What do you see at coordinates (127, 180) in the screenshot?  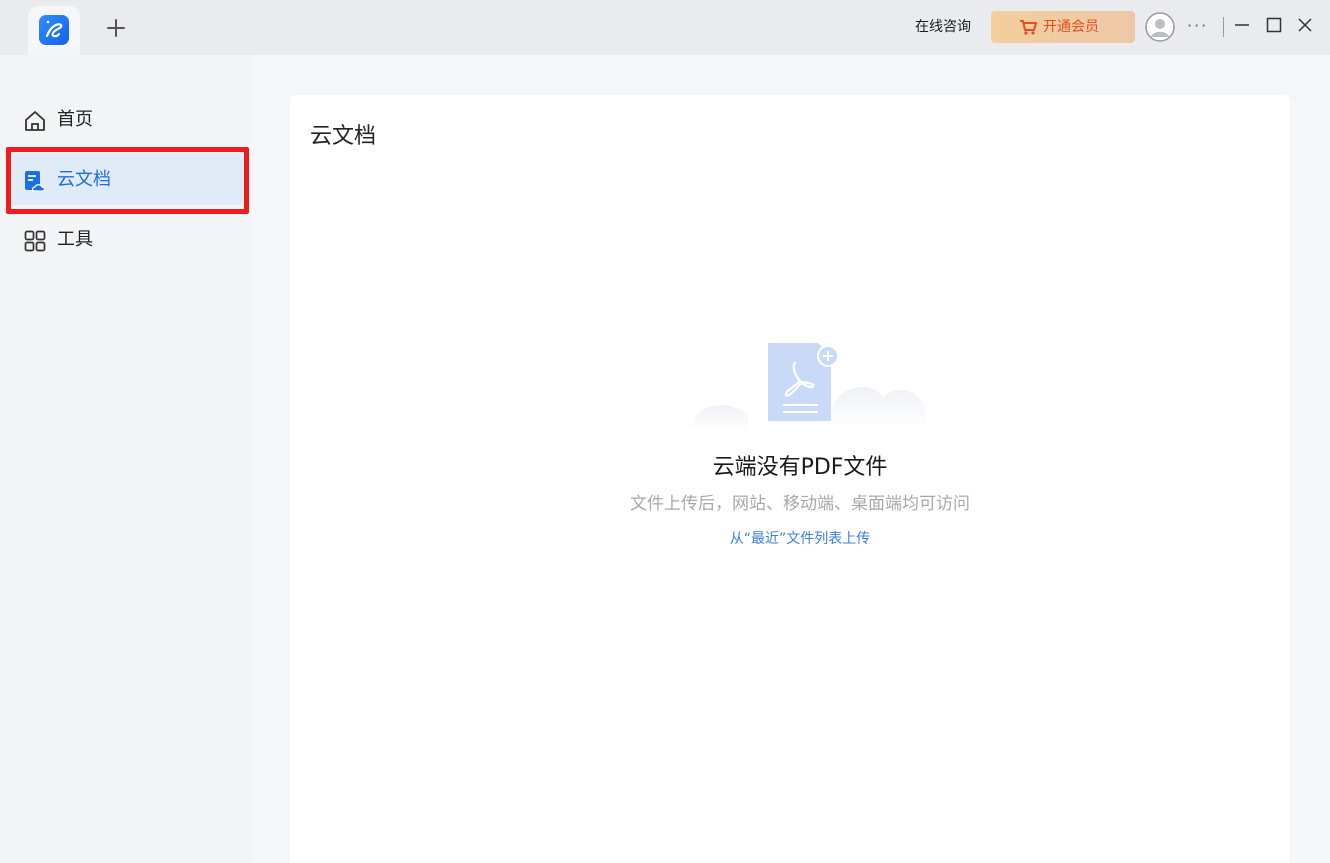 I see `highlight-annotation` at bounding box center [127, 180].